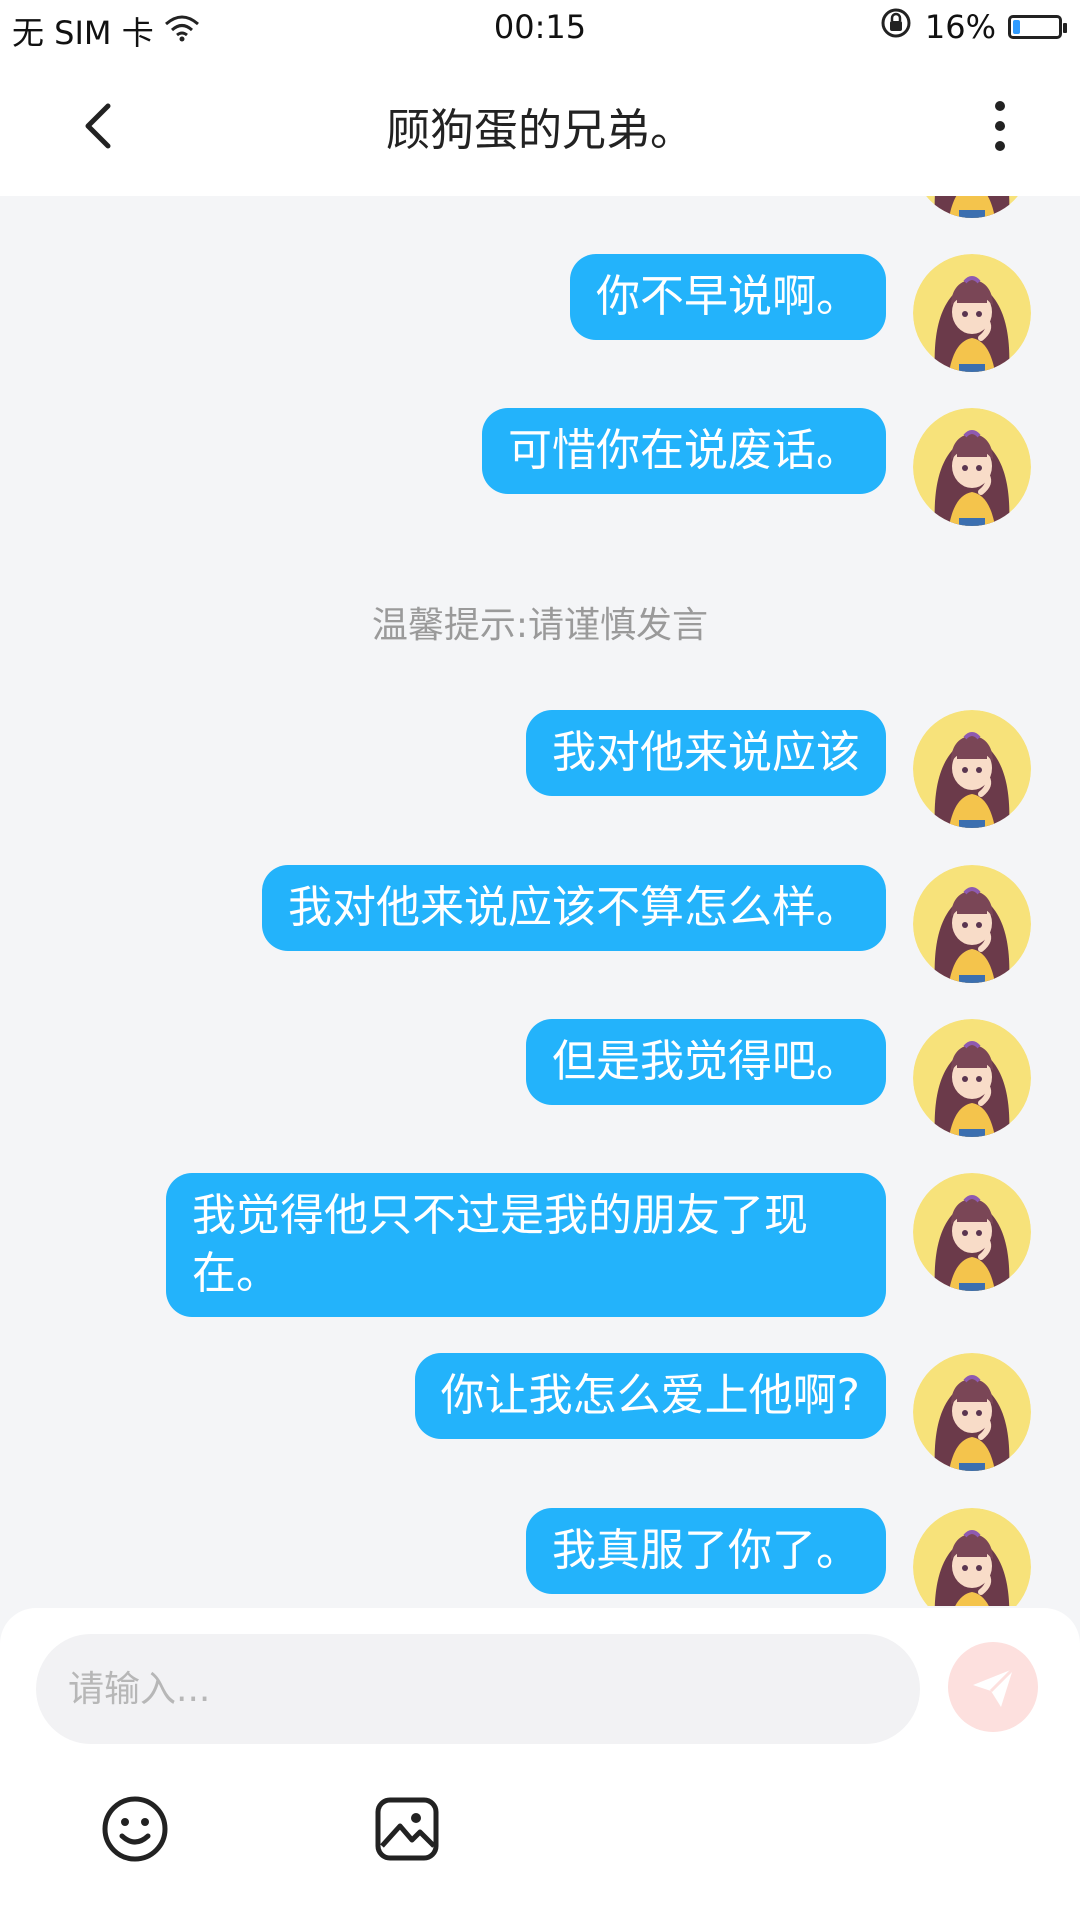 Image resolution: width=1080 pixels, height=1920 pixels. What do you see at coordinates (1037, 27) in the screenshot?
I see `battery-icon` at bounding box center [1037, 27].